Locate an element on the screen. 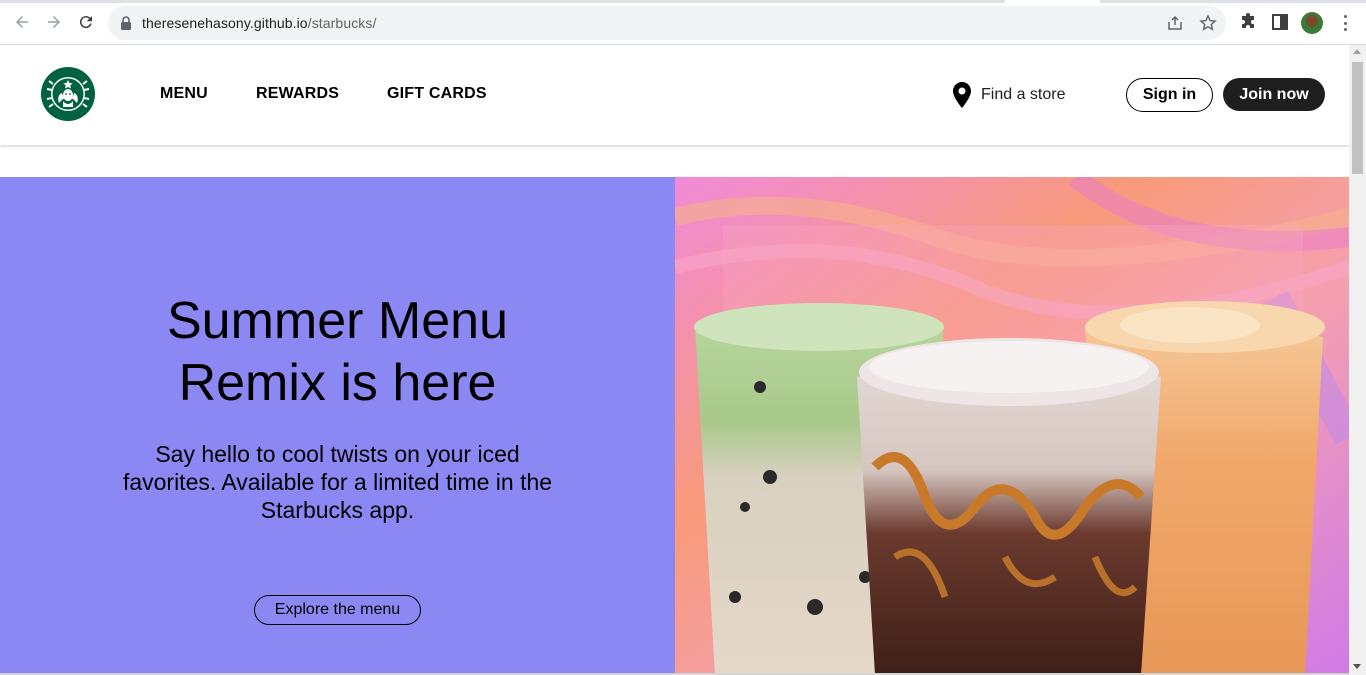  scroll-down-icon is located at coordinates (1357, 666).